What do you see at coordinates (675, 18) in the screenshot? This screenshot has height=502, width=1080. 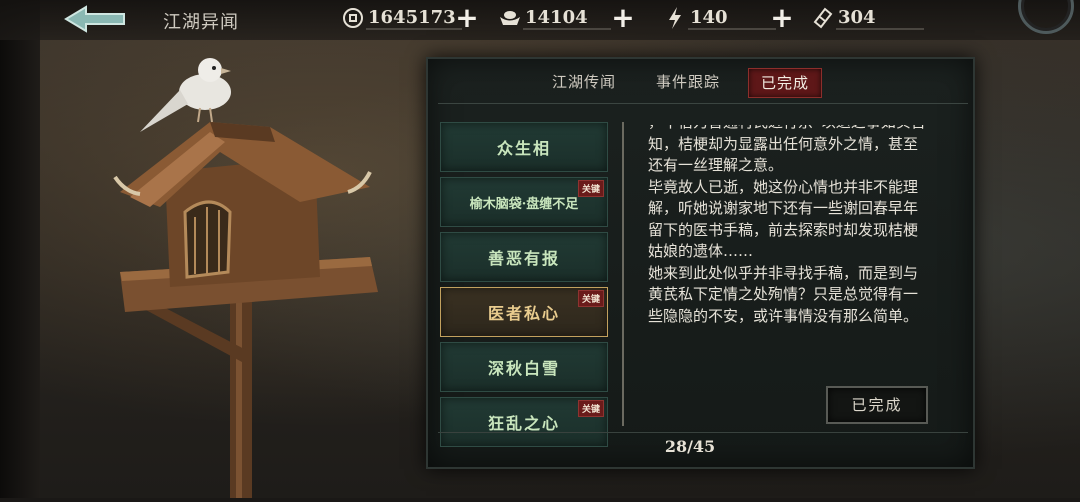 I see `lightning-icon` at bounding box center [675, 18].